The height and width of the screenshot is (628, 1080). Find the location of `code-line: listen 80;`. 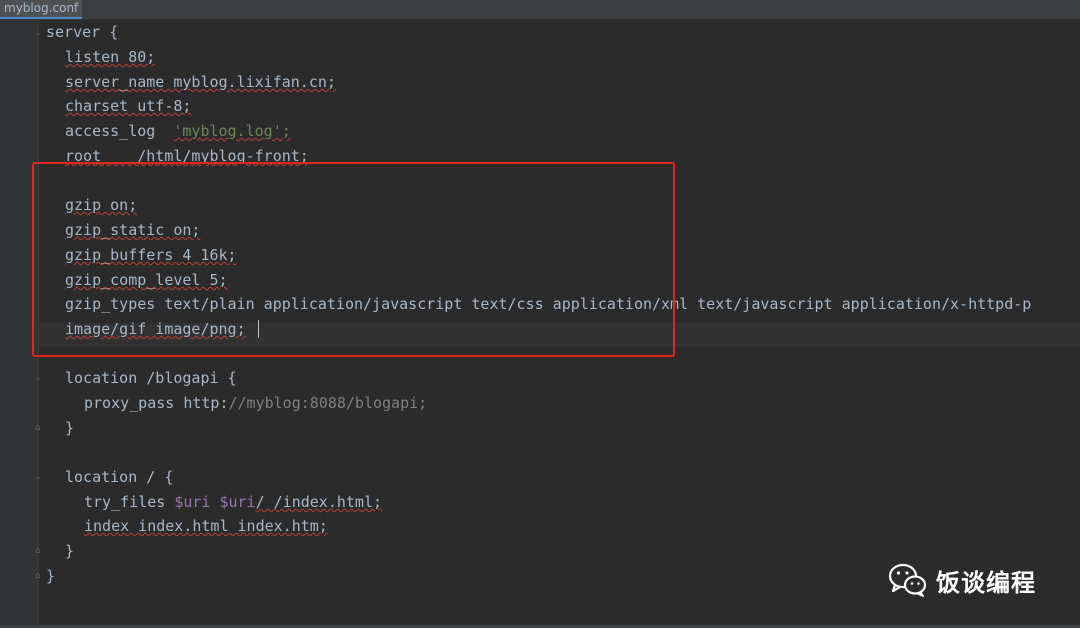

code-line: listen 80; is located at coordinates (110, 57).